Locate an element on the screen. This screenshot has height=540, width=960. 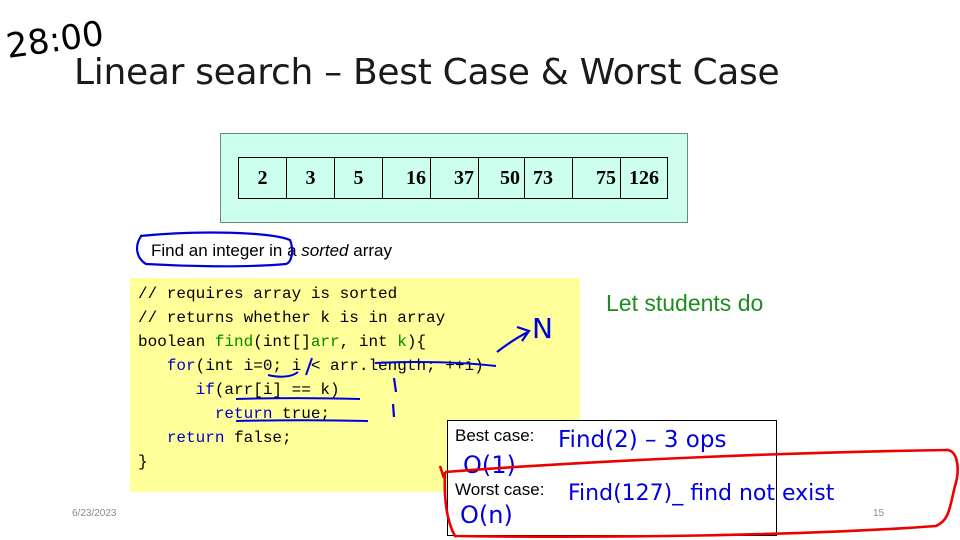
array-cell: 5 is located at coordinates (359, 178).